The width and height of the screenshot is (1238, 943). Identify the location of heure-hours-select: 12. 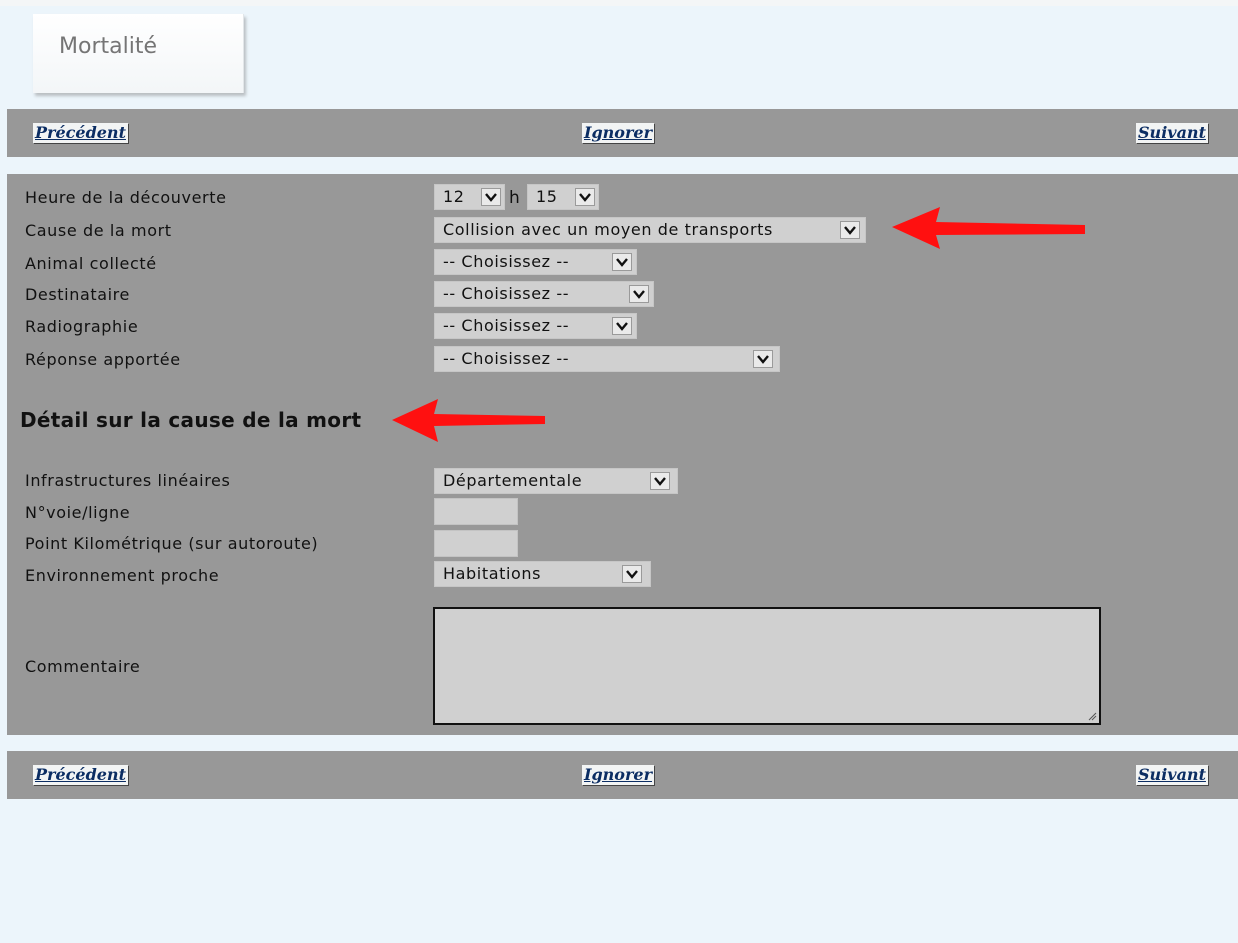
(469, 197).